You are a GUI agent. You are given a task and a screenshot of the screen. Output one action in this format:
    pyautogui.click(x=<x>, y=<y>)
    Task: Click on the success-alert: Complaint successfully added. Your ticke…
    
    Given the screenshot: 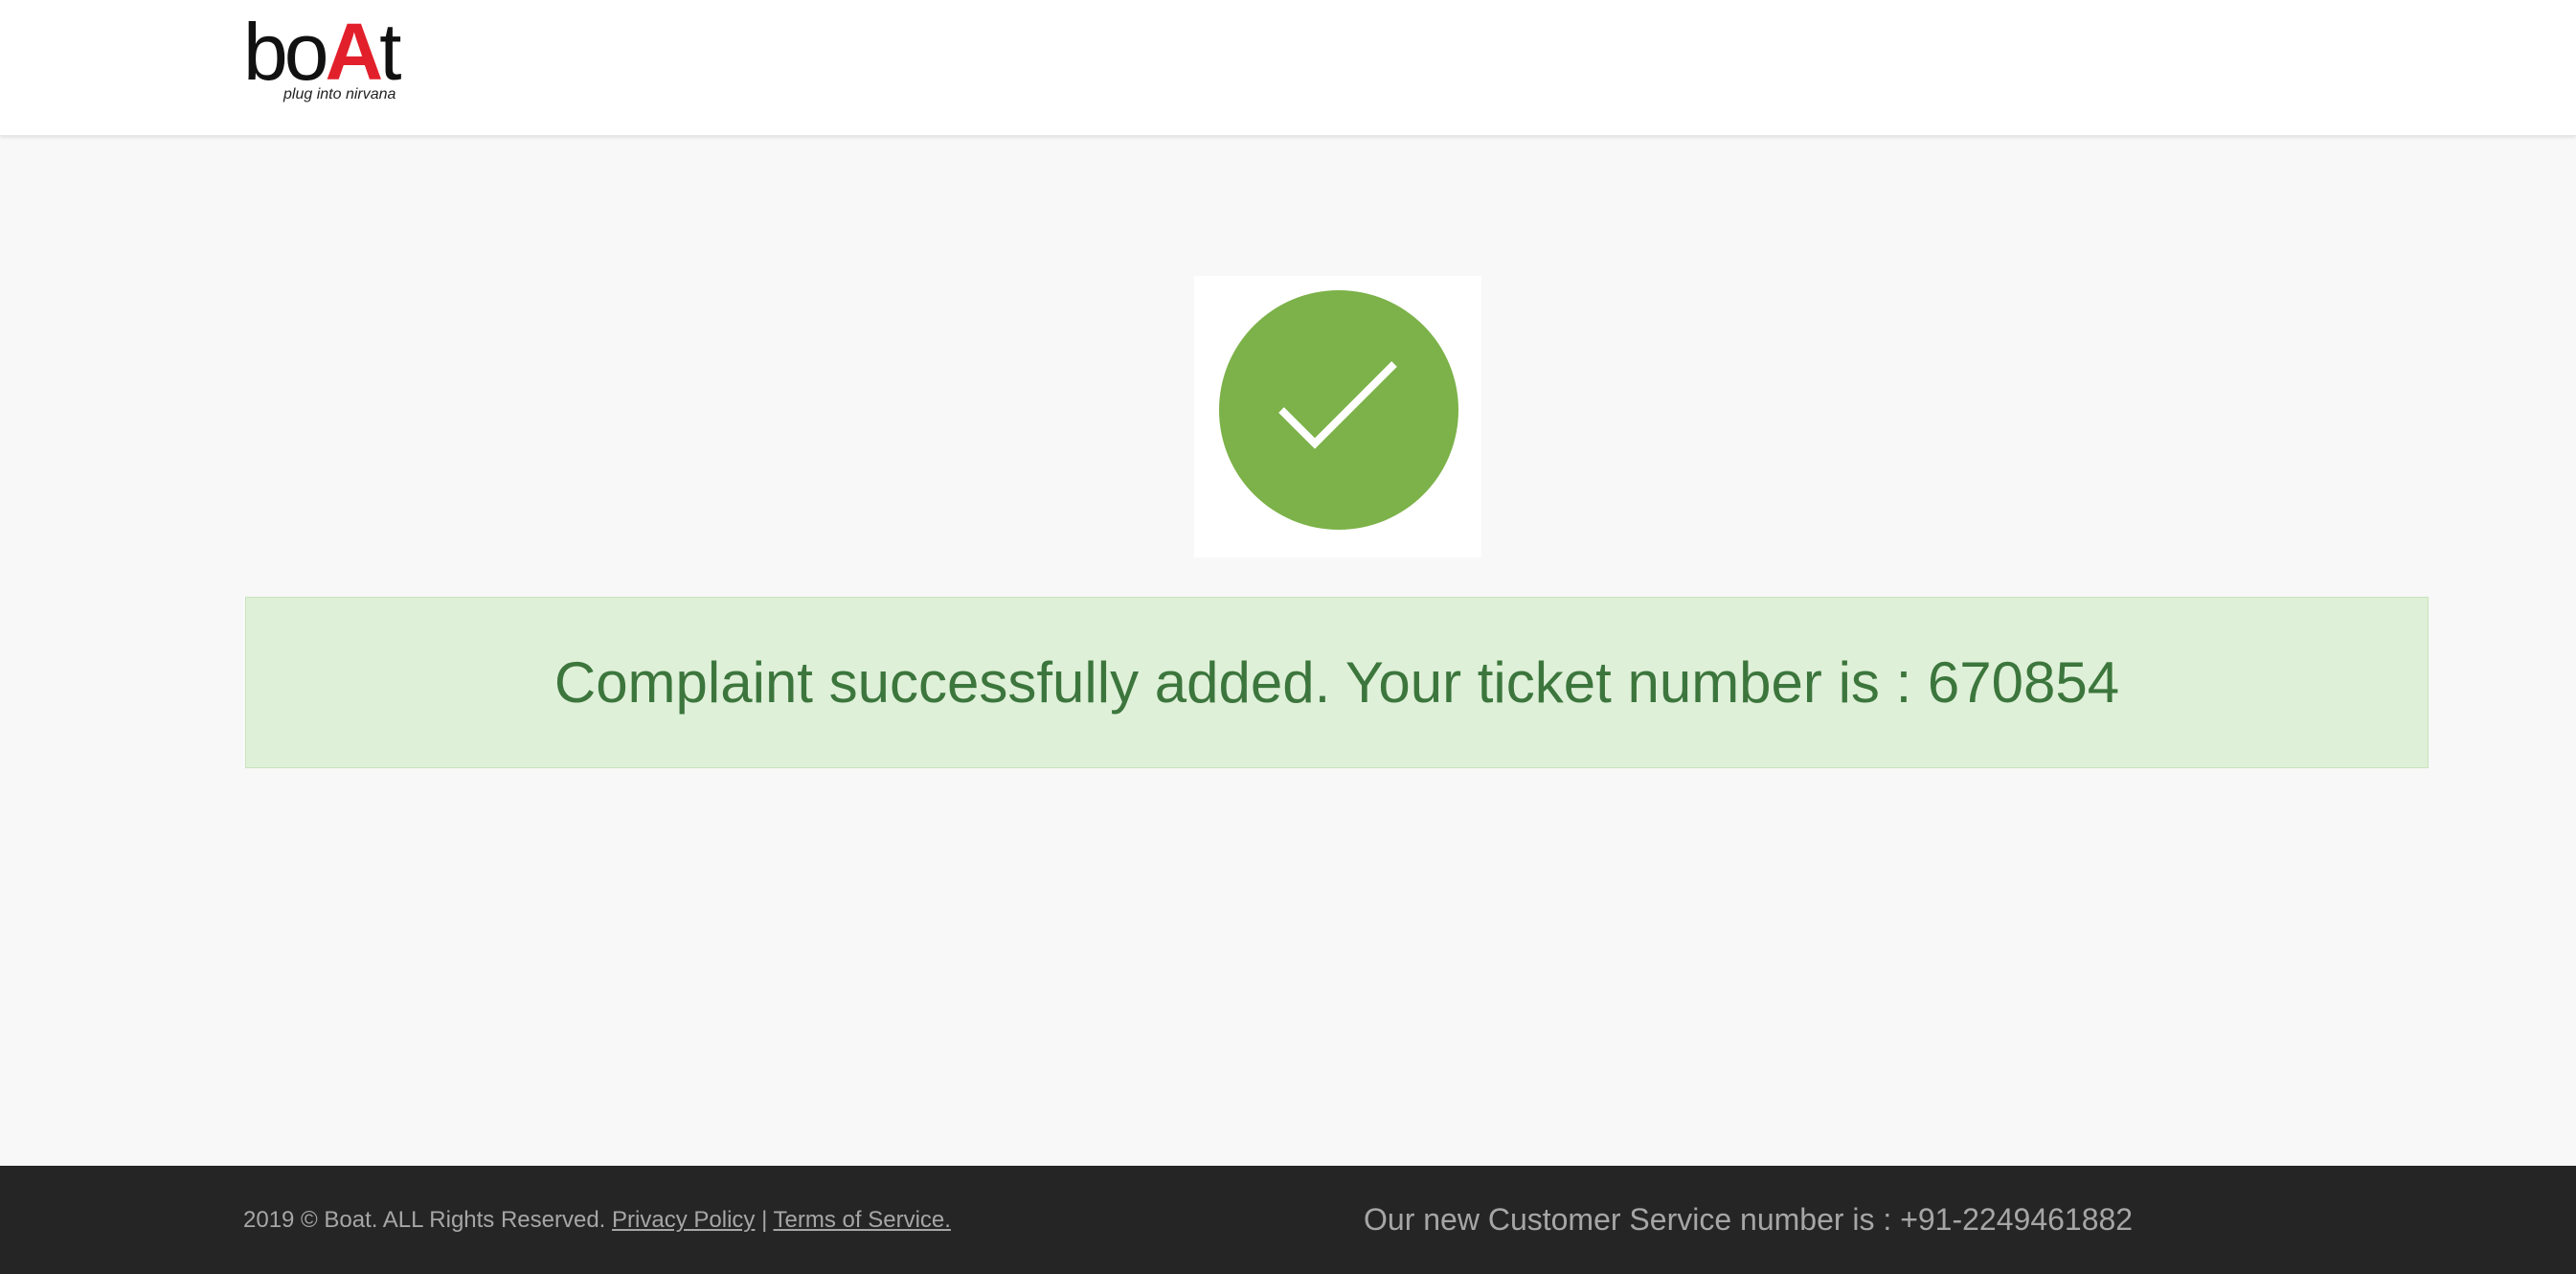 What is the action you would take?
    pyautogui.click(x=1337, y=682)
    